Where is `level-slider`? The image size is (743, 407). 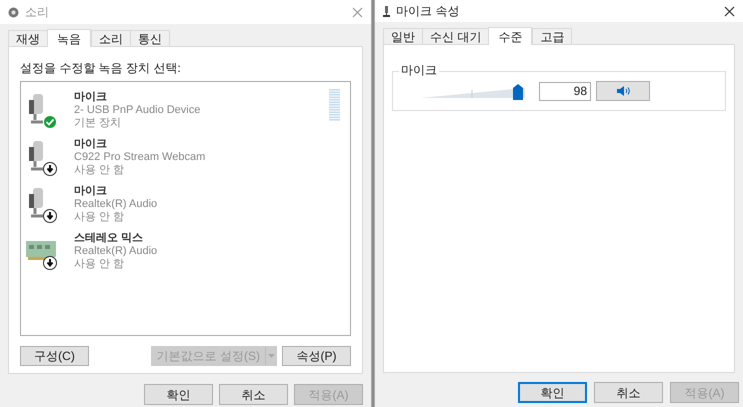 level-slider is located at coordinates (472, 92).